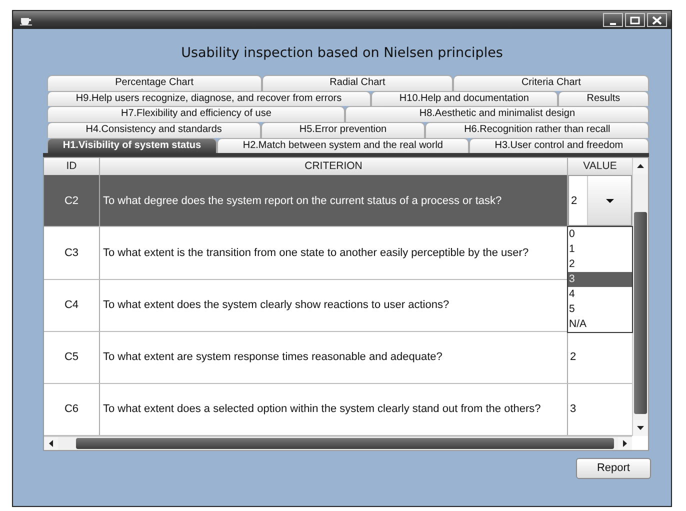 The width and height of the screenshot is (686, 511). I want to click on table-cell-text: To what extent does the system clearly show reactions to user actions?, so click(276, 305).